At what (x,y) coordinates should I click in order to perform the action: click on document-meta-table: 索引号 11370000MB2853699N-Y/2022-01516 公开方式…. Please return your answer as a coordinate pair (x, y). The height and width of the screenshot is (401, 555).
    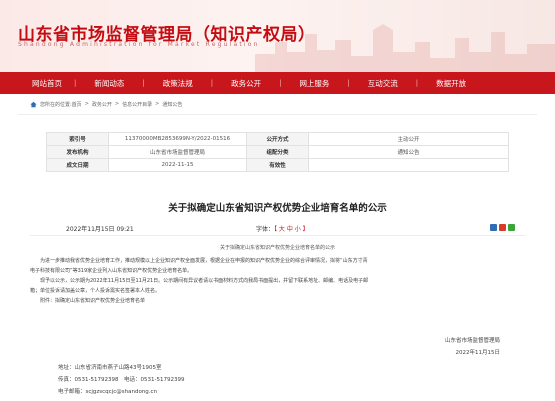
    Looking at the image, I should click on (277, 152).